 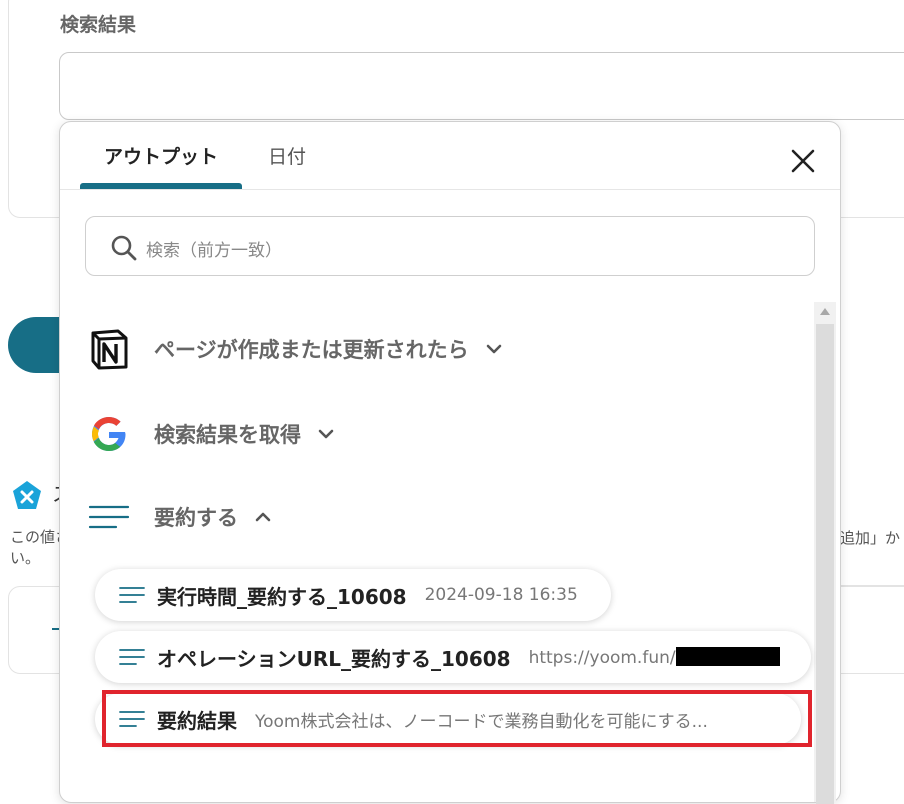 I want to click on item-label: オペレーションURL_要約する_10608, so click(x=334, y=658).